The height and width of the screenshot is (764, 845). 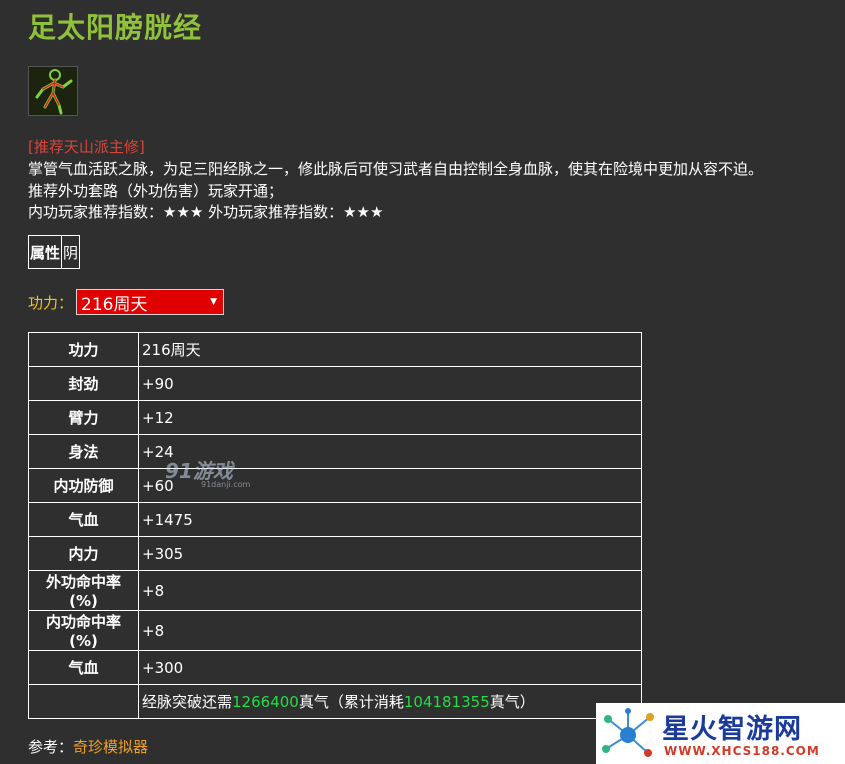 I want to click on stat-key: 内功命中率(%), so click(x=83, y=630).